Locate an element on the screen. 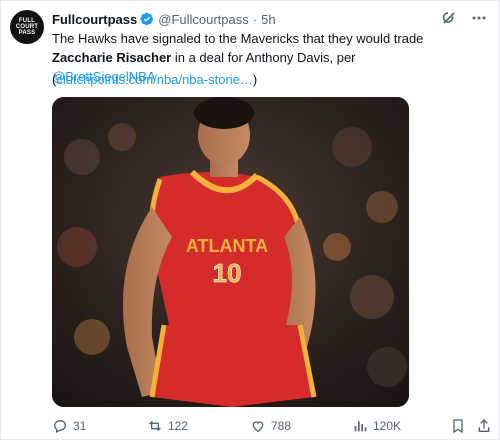 Image resolution: width=500 pixels, height=440 pixels. share-icon is located at coordinates (484, 425).